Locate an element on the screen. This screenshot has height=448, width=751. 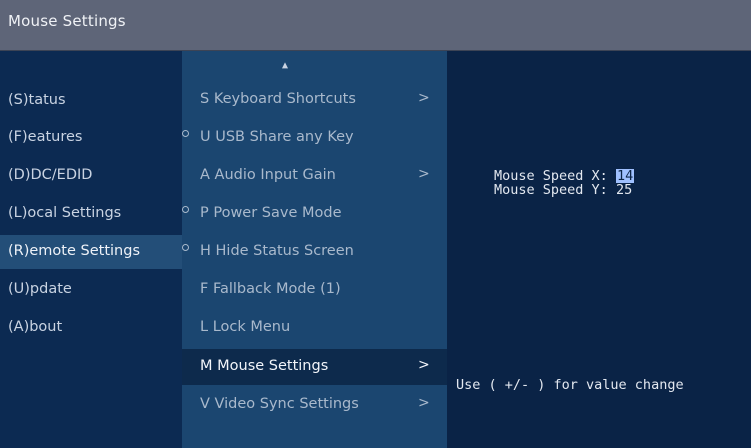
menu-item-update: (U)pdate is located at coordinates (91, 290).